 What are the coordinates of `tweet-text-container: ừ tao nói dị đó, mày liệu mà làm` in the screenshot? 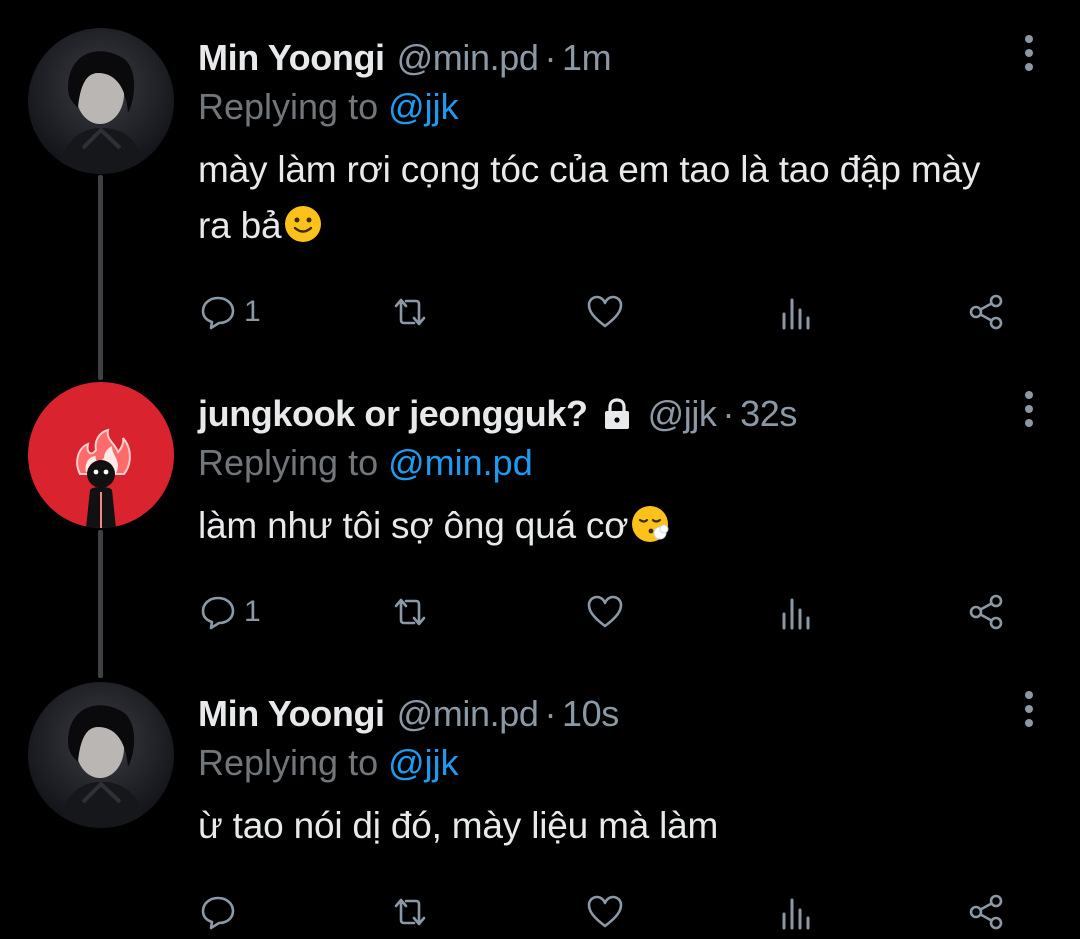 It's located at (609, 826).